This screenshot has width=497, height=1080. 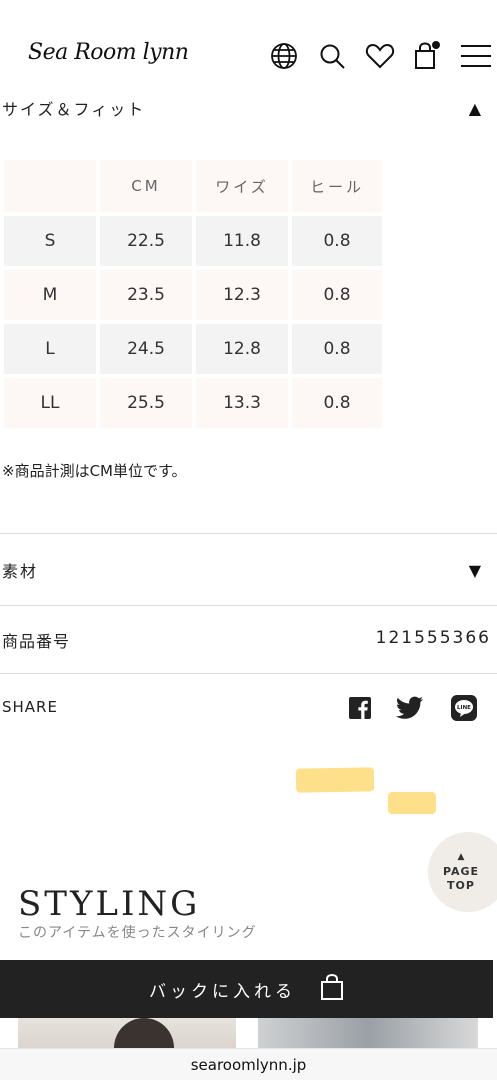 I want to click on styling-thumbnails, so click(x=248, y=1035).